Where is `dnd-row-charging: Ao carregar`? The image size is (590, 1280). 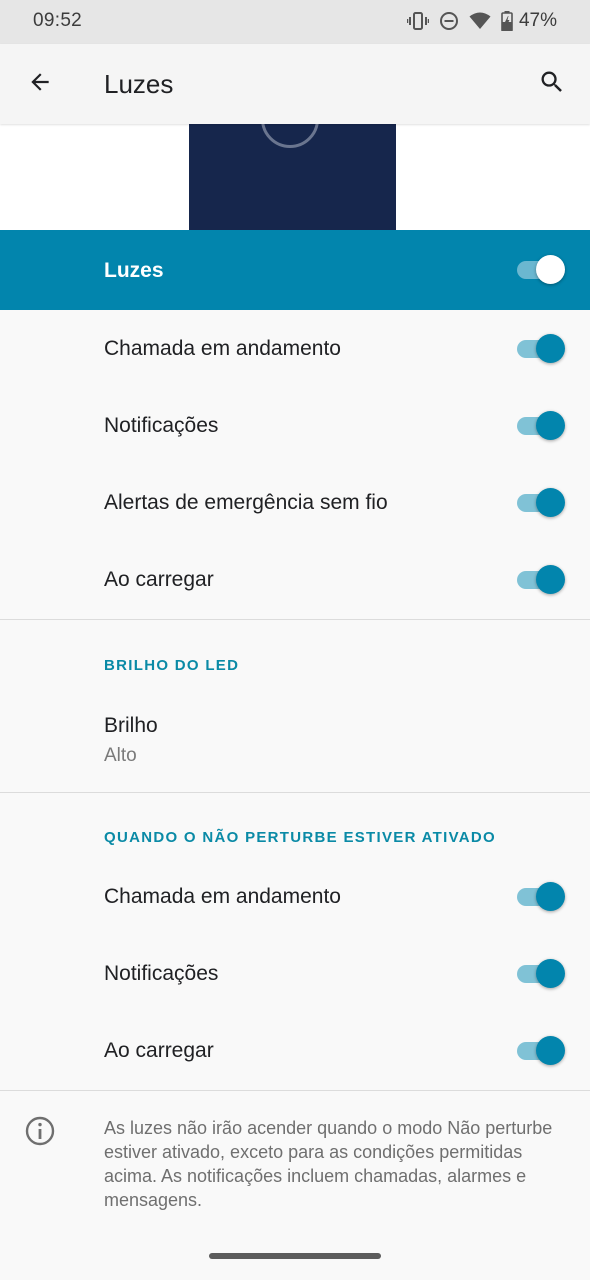 dnd-row-charging: Ao carregar is located at coordinates (295, 1051).